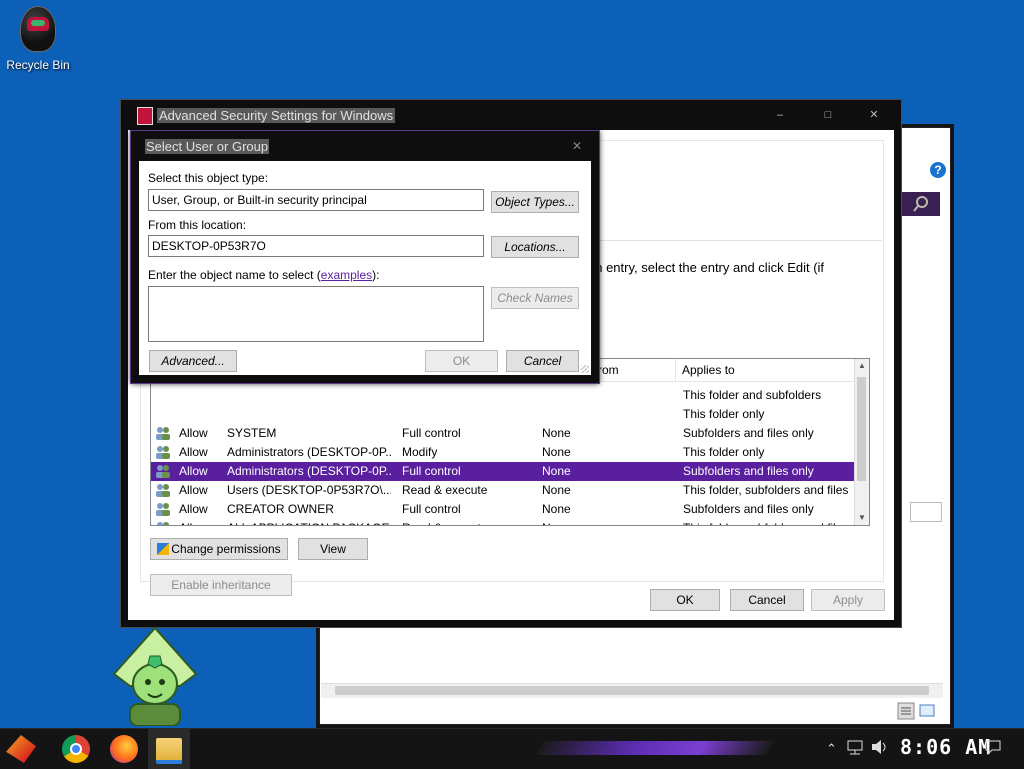 The height and width of the screenshot is (769, 1024). What do you see at coordinates (333, 549) in the screenshot?
I see `view-button: View` at bounding box center [333, 549].